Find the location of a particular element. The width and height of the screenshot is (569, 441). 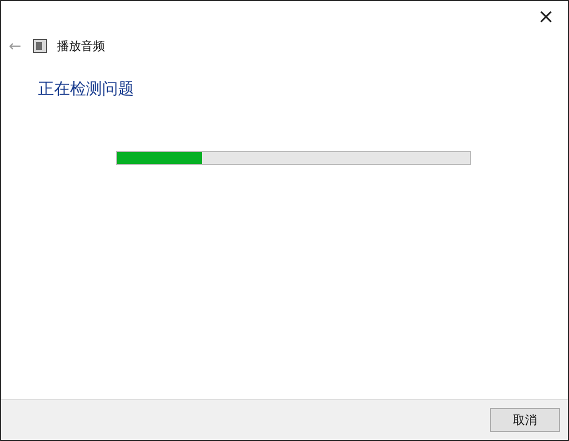

window-title: 播放音频 is located at coordinates (81, 46).